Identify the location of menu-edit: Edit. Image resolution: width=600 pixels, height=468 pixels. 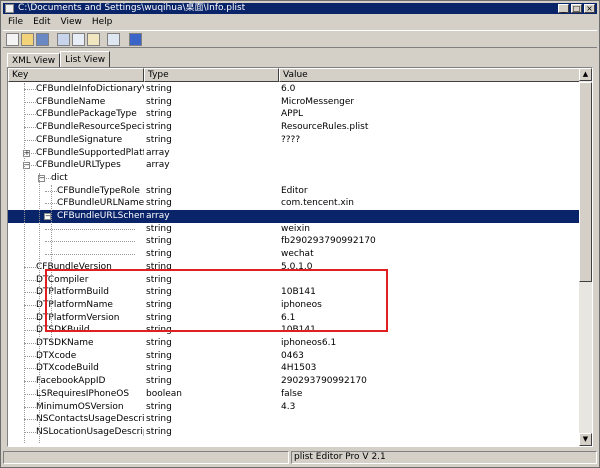
(41, 22).